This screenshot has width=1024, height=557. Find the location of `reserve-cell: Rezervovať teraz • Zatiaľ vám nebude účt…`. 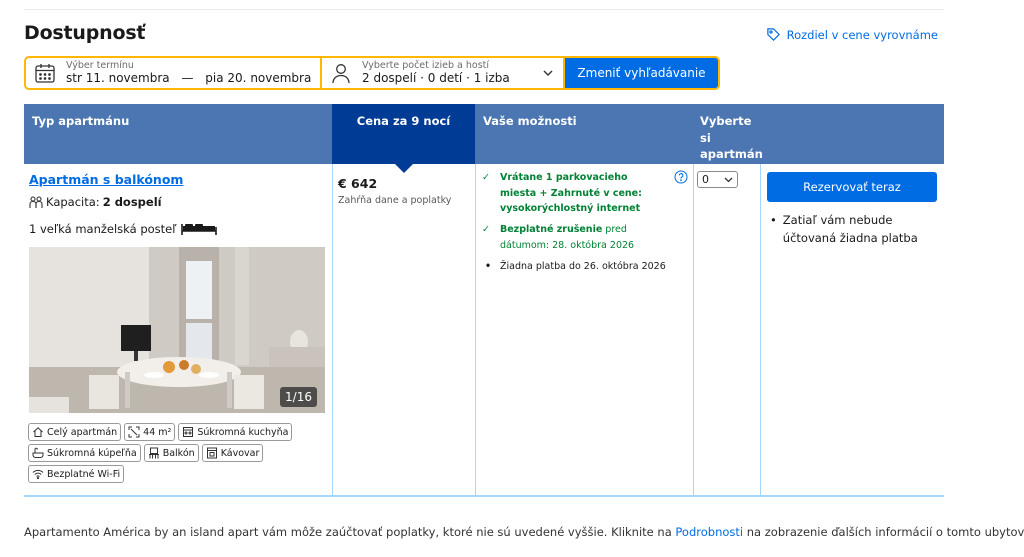

reserve-cell: Rezervovať teraz • Zatiaľ vám nebude účt… is located at coordinates (852, 329).